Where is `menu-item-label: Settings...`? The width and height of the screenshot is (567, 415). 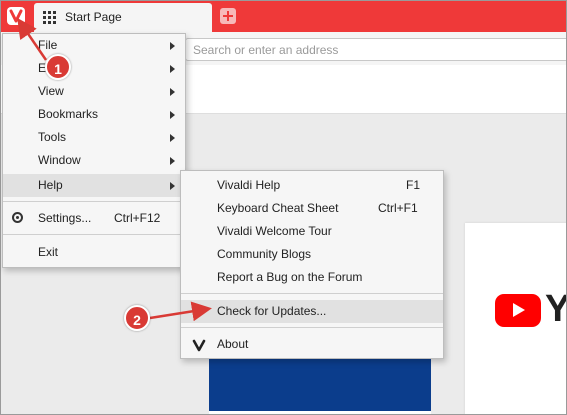
menu-item-label: Settings... is located at coordinates (65, 218).